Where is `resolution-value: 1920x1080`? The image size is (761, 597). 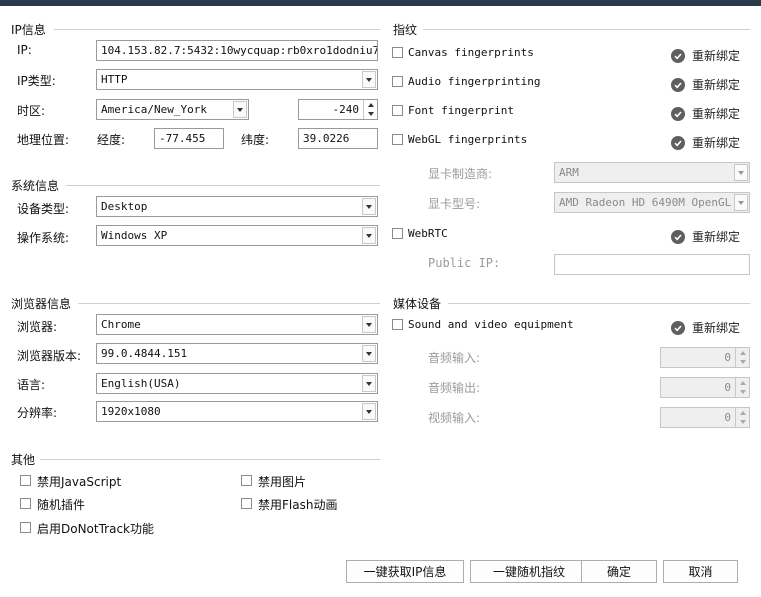 resolution-value: 1920x1080 is located at coordinates (131, 411).